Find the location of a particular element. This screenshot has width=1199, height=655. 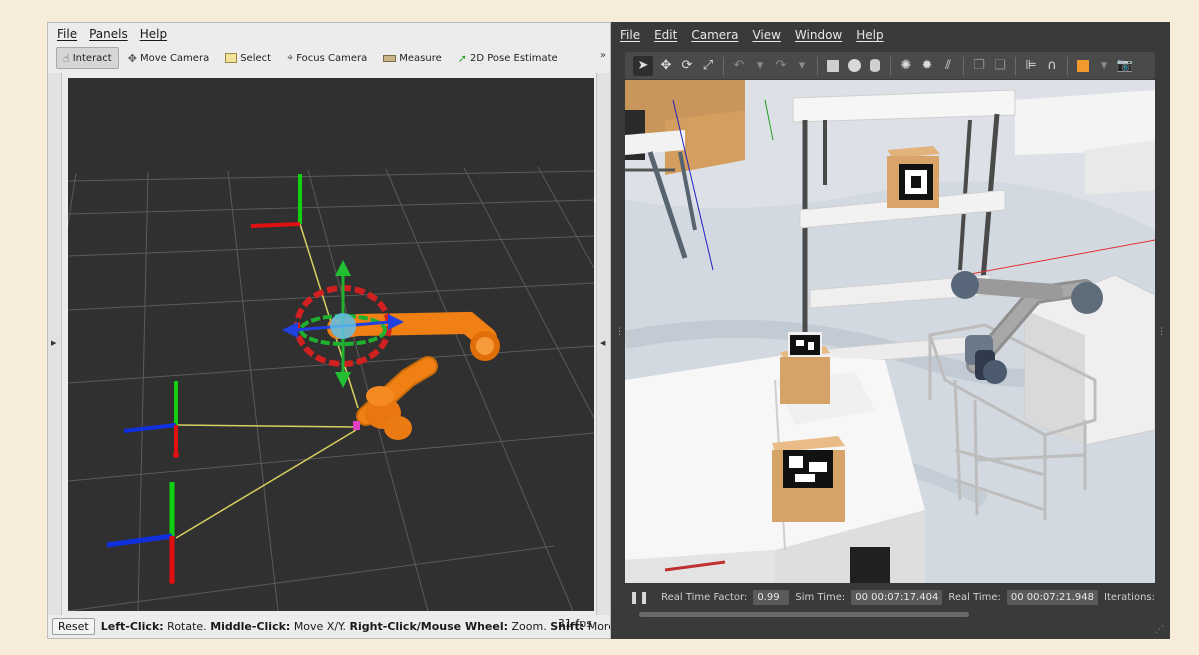

copy-icon: ❐ is located at coordinates (979, 66).